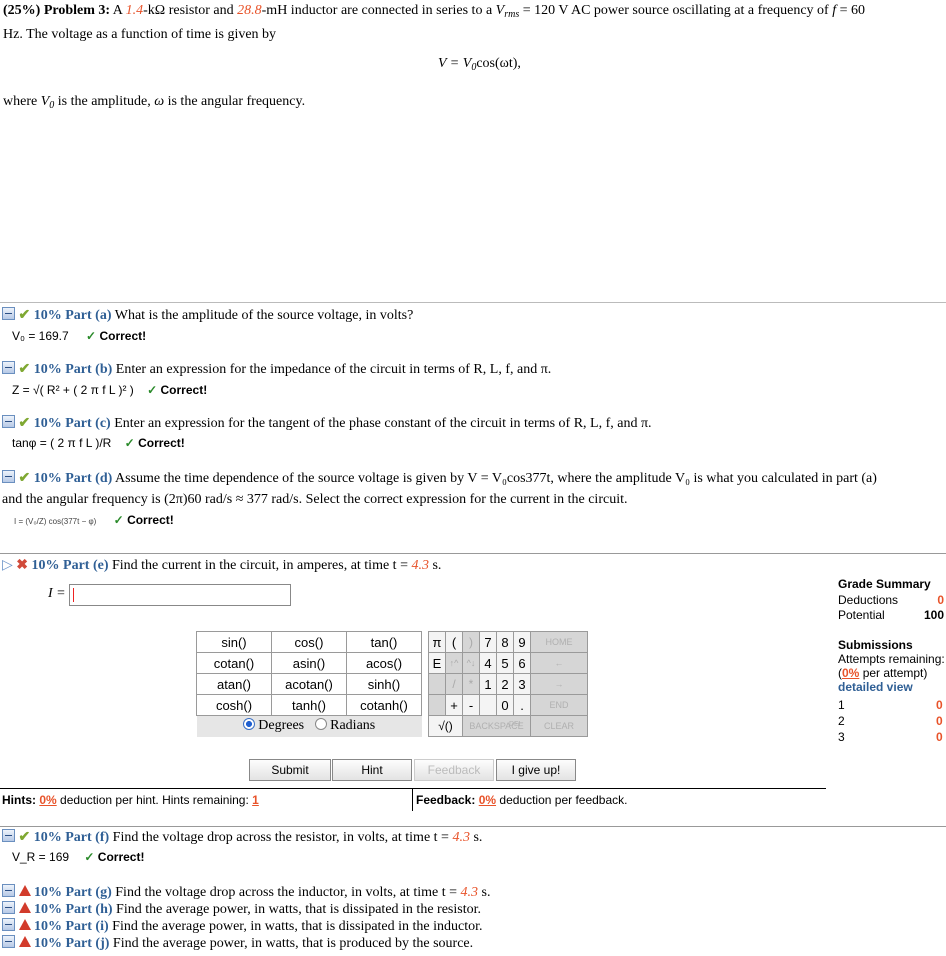 This screenshot has width=946, height=956. I want to click on radians-radio, so click(320, 724).